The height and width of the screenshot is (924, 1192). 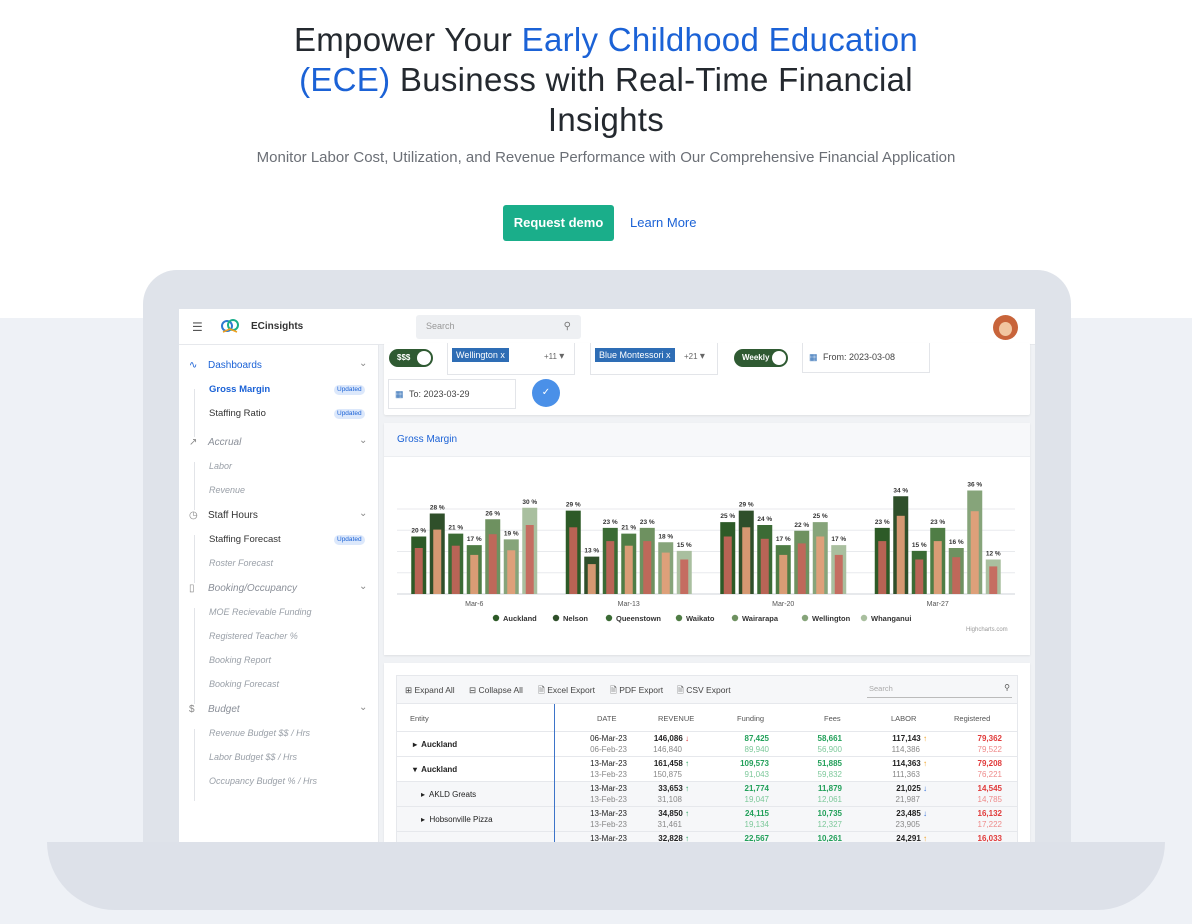 What do you see at coordinates (832, 718) in the screenshot?
I see `col-header-fees: Fees` at bounding box center [832, 718].